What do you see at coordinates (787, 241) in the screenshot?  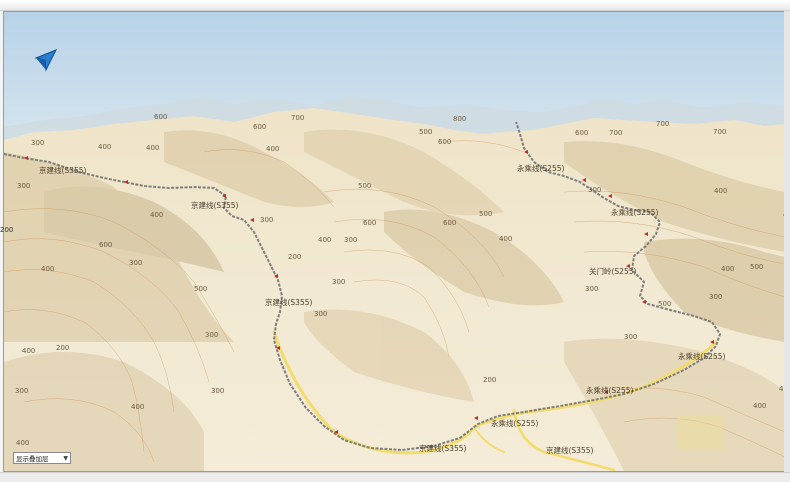 I see `right-edge` at bounding box center [787, 241].